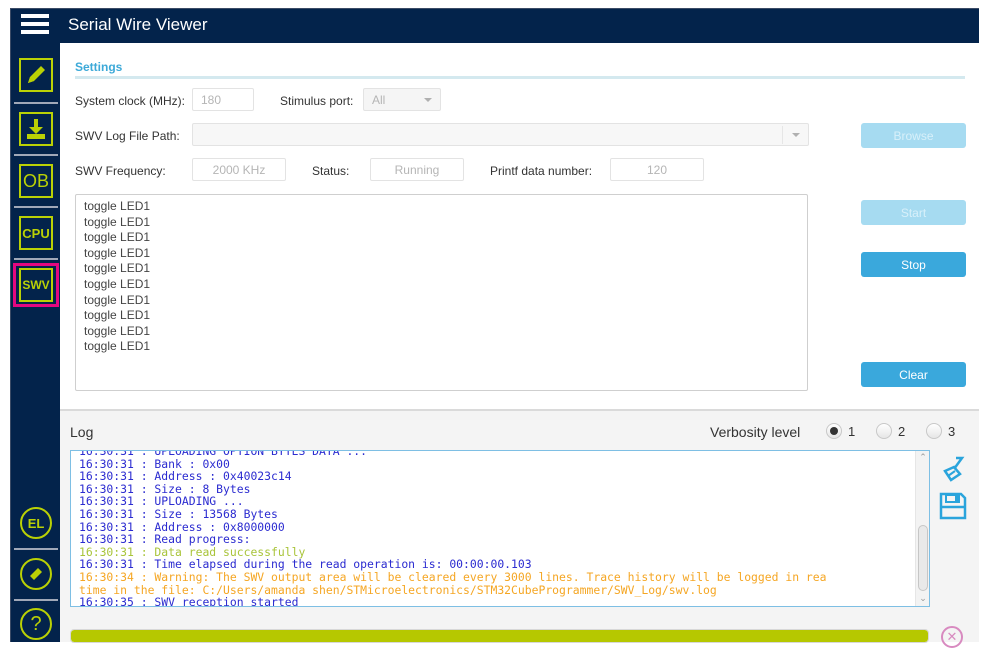 Image resolution: width=988 pixels, height=650 pixels. Describe the element at coordinates (923, 458) in the screenshot. I see `scroll-up-icon: ⌃` at that location.